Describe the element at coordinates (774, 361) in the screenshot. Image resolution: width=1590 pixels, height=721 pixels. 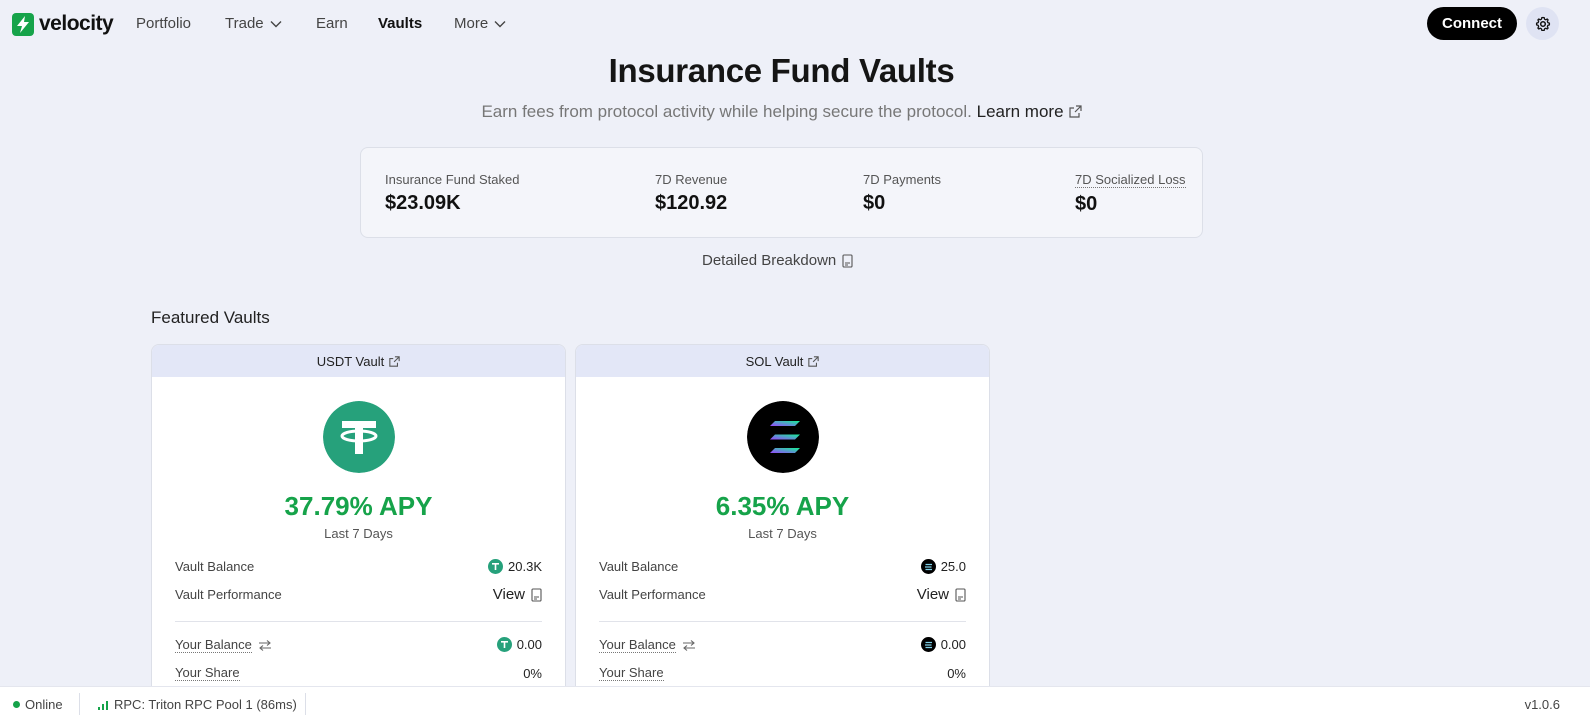
I see `vault-title: SOL Vault` at that location.